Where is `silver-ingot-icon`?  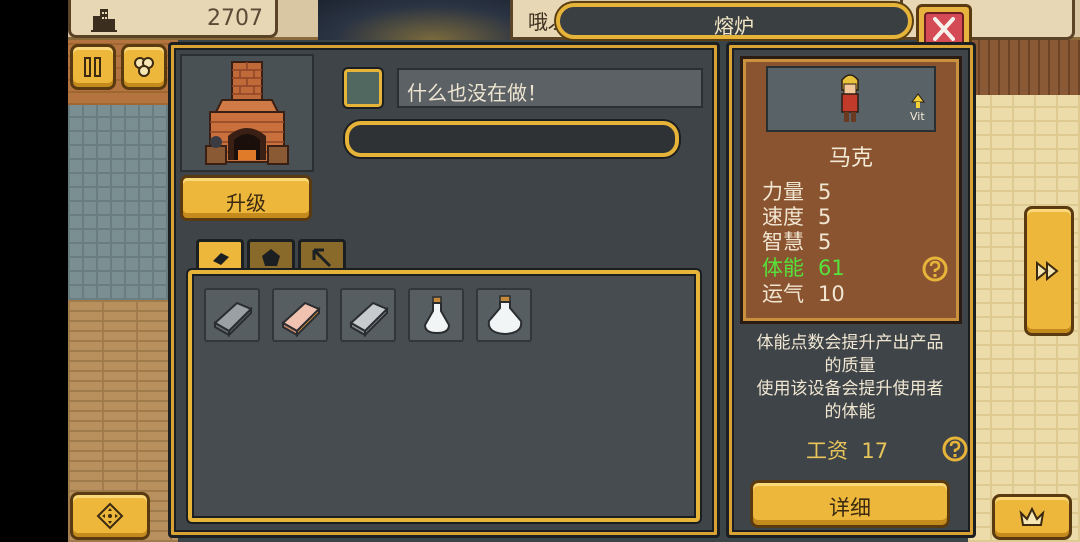 silver-ingot-icon is located at coordinates (369, 319).